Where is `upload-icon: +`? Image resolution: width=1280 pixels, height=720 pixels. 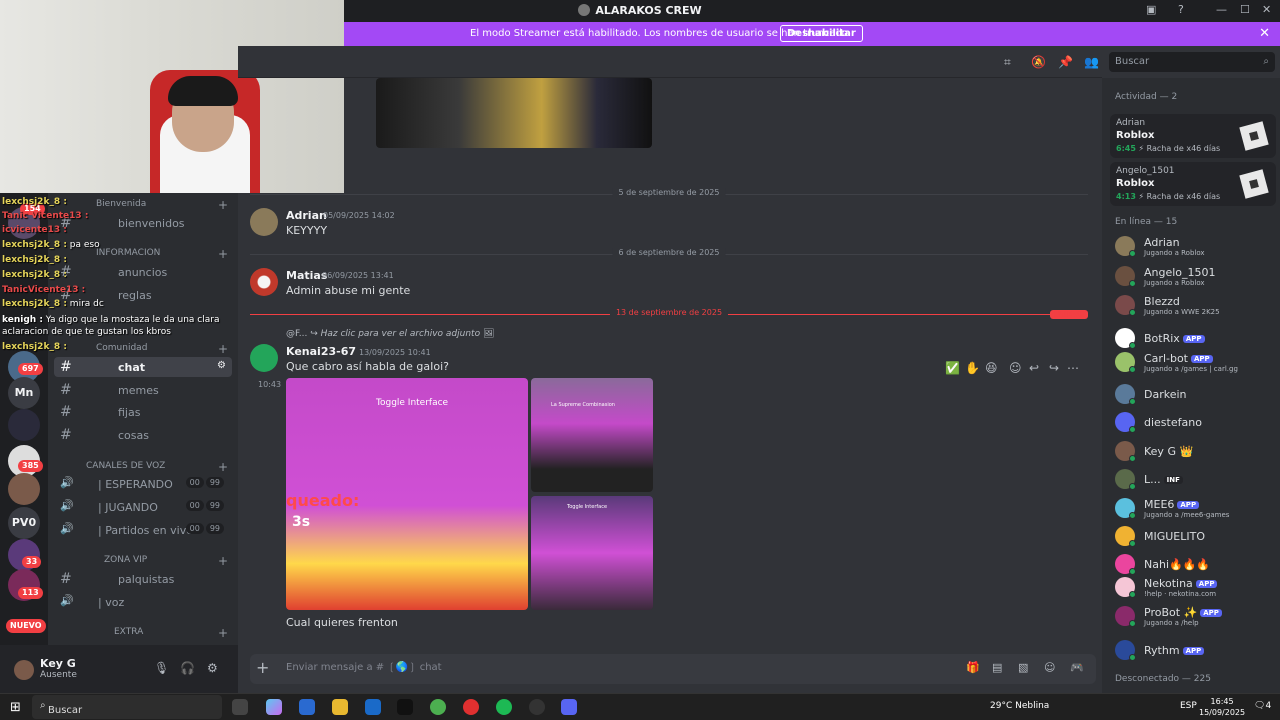 upload-icon: + is located at coordinates (262, 667).